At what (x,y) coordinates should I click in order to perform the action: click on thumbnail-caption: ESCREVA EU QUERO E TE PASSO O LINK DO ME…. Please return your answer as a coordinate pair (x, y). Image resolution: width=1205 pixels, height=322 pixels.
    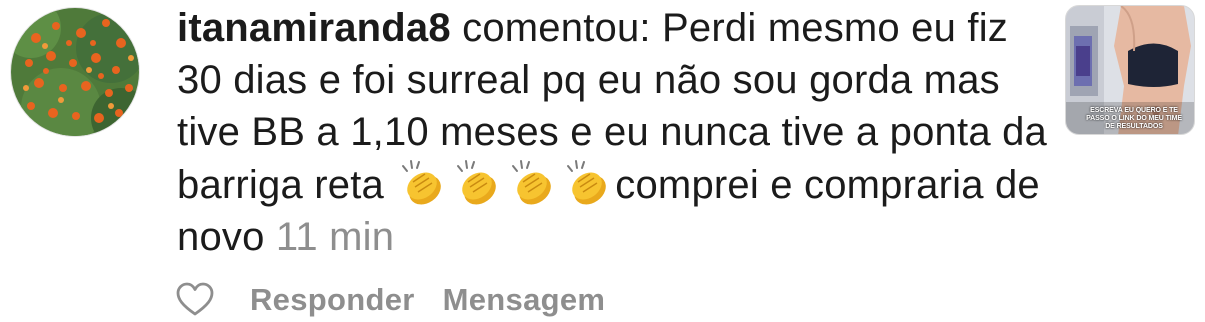
    Looking at the image, I should click on (1134, 118).